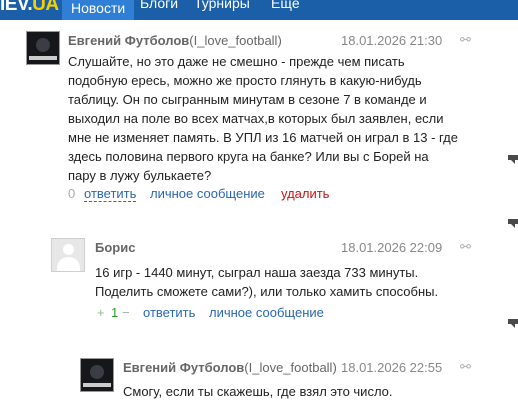 The height and width of the screenshot is (402, 518). Describe the element at coordinates (115, 247) in the screenshot. I see `comment-author: Борис` at that location.